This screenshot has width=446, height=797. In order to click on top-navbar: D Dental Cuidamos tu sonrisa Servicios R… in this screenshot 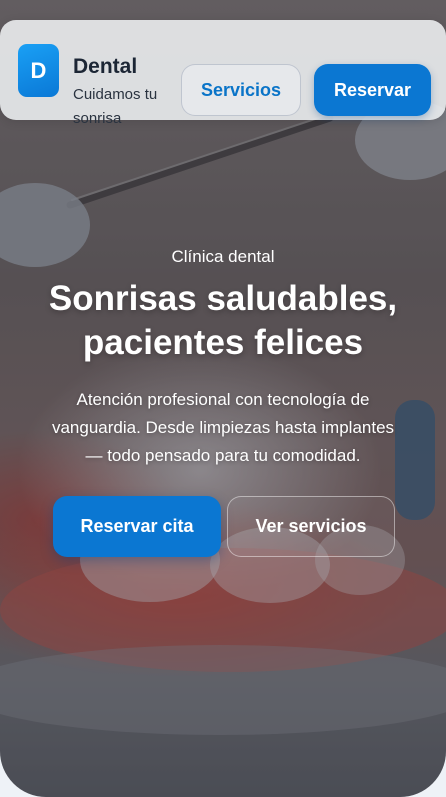, I will do `click(223, 73)`.